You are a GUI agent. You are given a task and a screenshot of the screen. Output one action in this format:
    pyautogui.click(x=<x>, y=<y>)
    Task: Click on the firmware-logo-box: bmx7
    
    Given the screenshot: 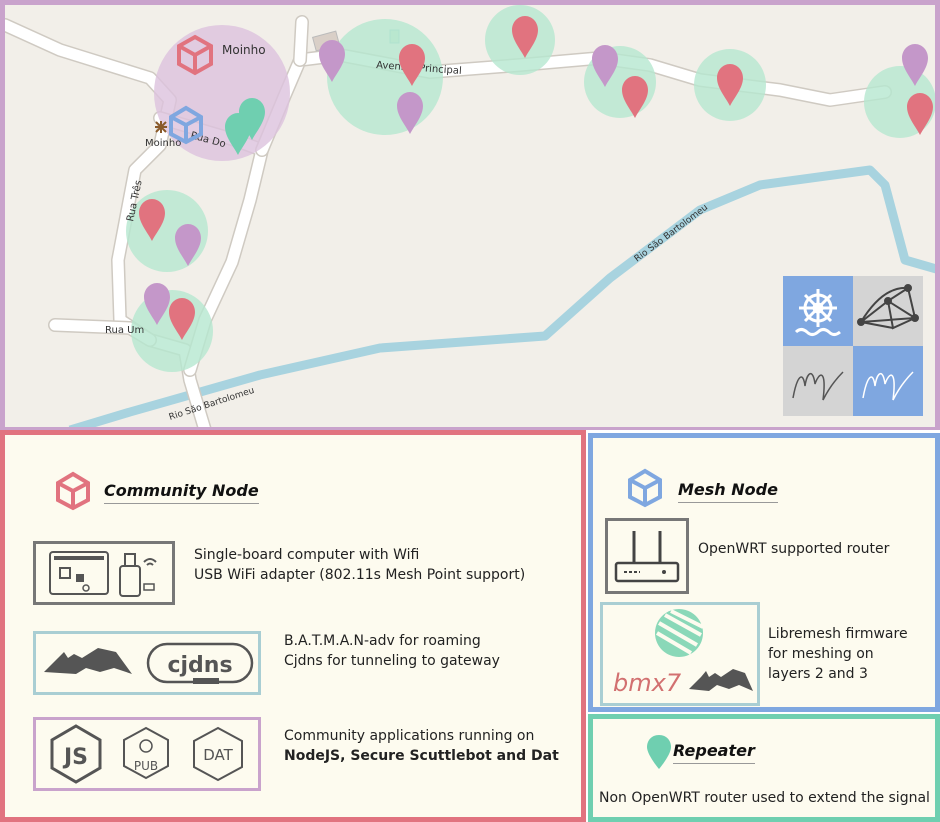 What is the action you would take?
    pyautogui.click(x=680, y=654)
    